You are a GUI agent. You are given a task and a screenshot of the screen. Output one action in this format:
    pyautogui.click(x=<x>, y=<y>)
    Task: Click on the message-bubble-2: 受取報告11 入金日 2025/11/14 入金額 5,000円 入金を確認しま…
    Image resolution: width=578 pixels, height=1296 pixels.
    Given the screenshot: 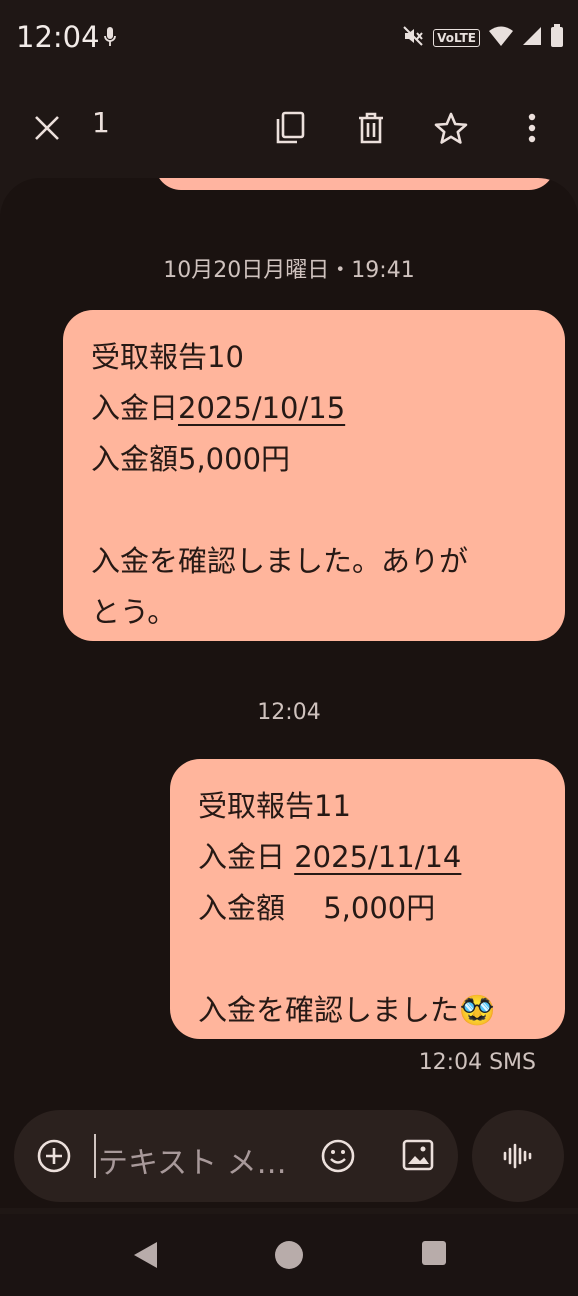 What is the action you would take?
    pyautogui.click(x=367, y=899)
    